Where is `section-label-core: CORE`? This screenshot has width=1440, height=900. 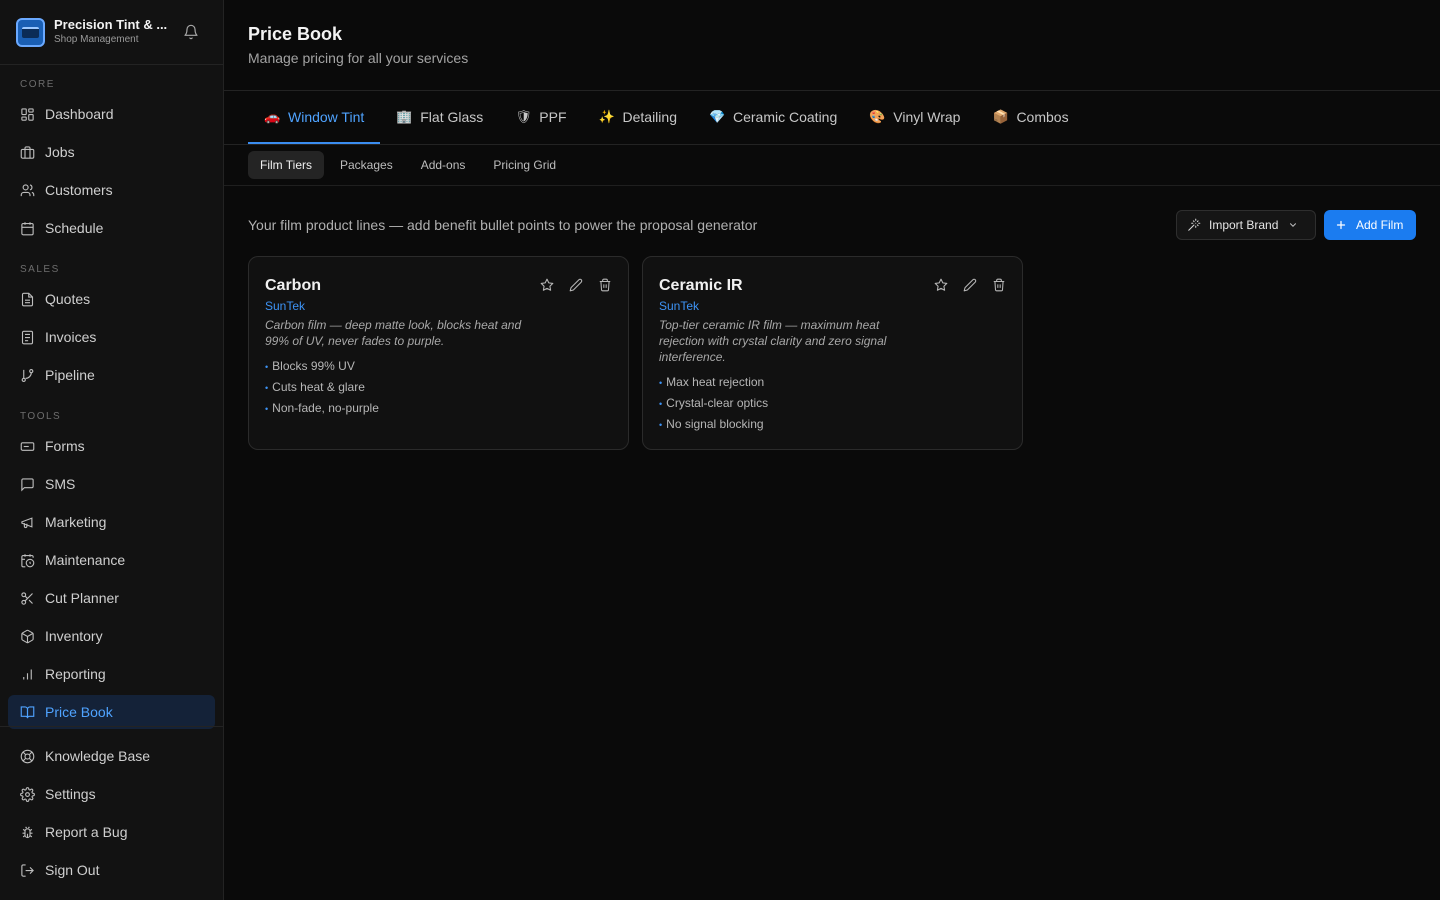 section-label-core: CORE is located at coordinates (37, 84).